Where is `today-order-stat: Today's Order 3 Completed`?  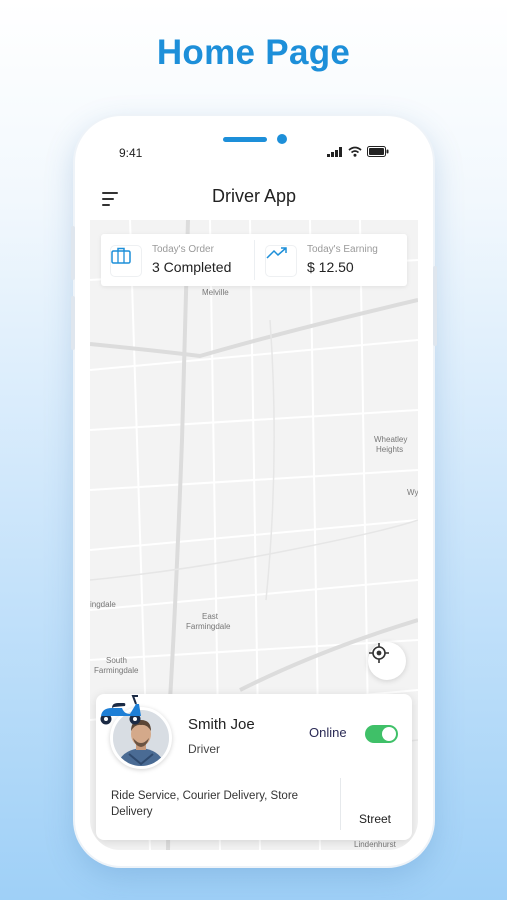 today-order-stat: Today's Order 3 Completed is located at coordinates (176, 260).